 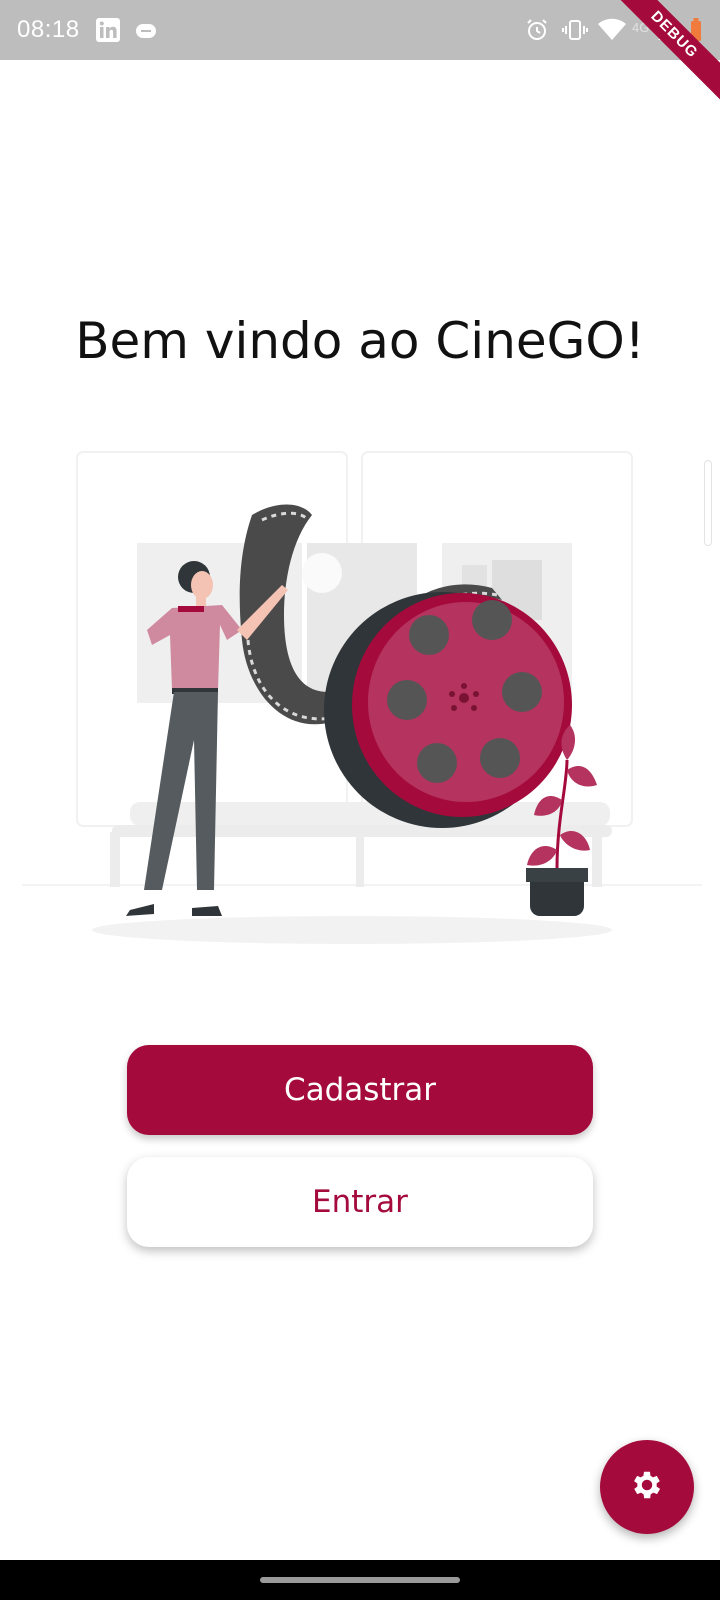 What do you see at coordinates (48, 29) in the screenshot?
I see `status-time: 08:18` at bounding box center [48, 29].